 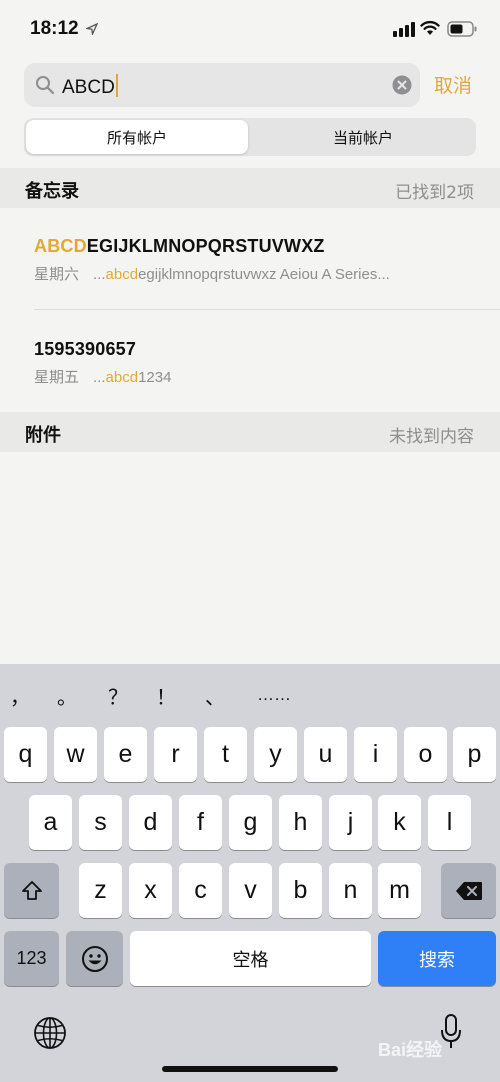 I want to click on note-subtitle: 星期五 ...abcd1234, so click(x=102, y=376).